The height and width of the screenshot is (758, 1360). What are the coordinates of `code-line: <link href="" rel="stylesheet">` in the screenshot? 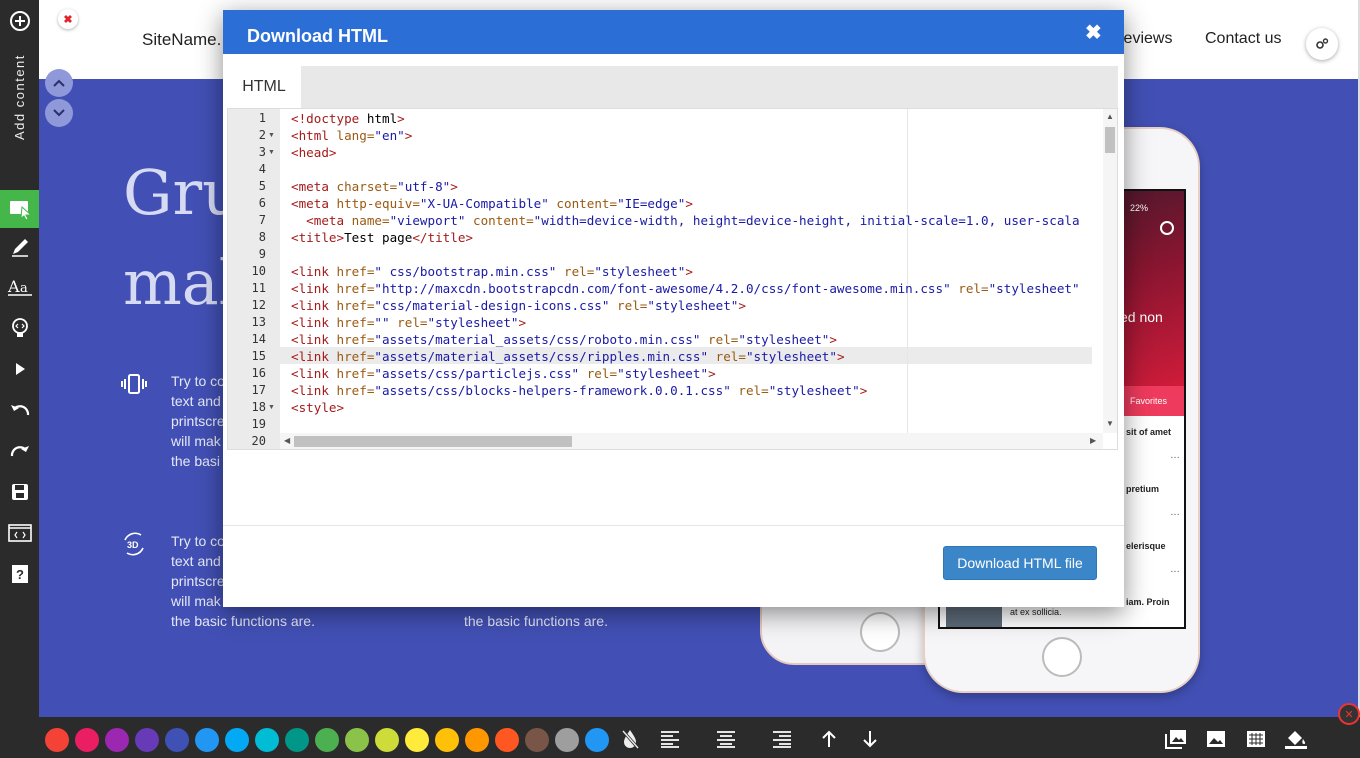 It's located at (408, 322).